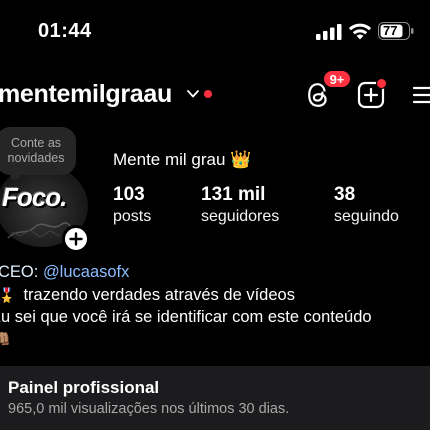 This screenshot has height=430, width=430. Describe the element at coordinates (366, 217) in the screenshot. I see `following-label: seguindo` at that location.